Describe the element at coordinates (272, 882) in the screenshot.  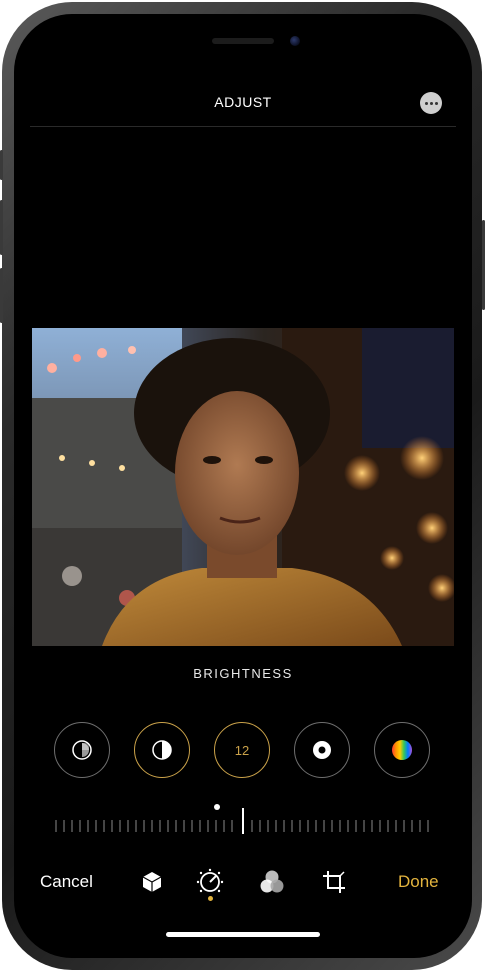
I see `filters-icon` at that location.